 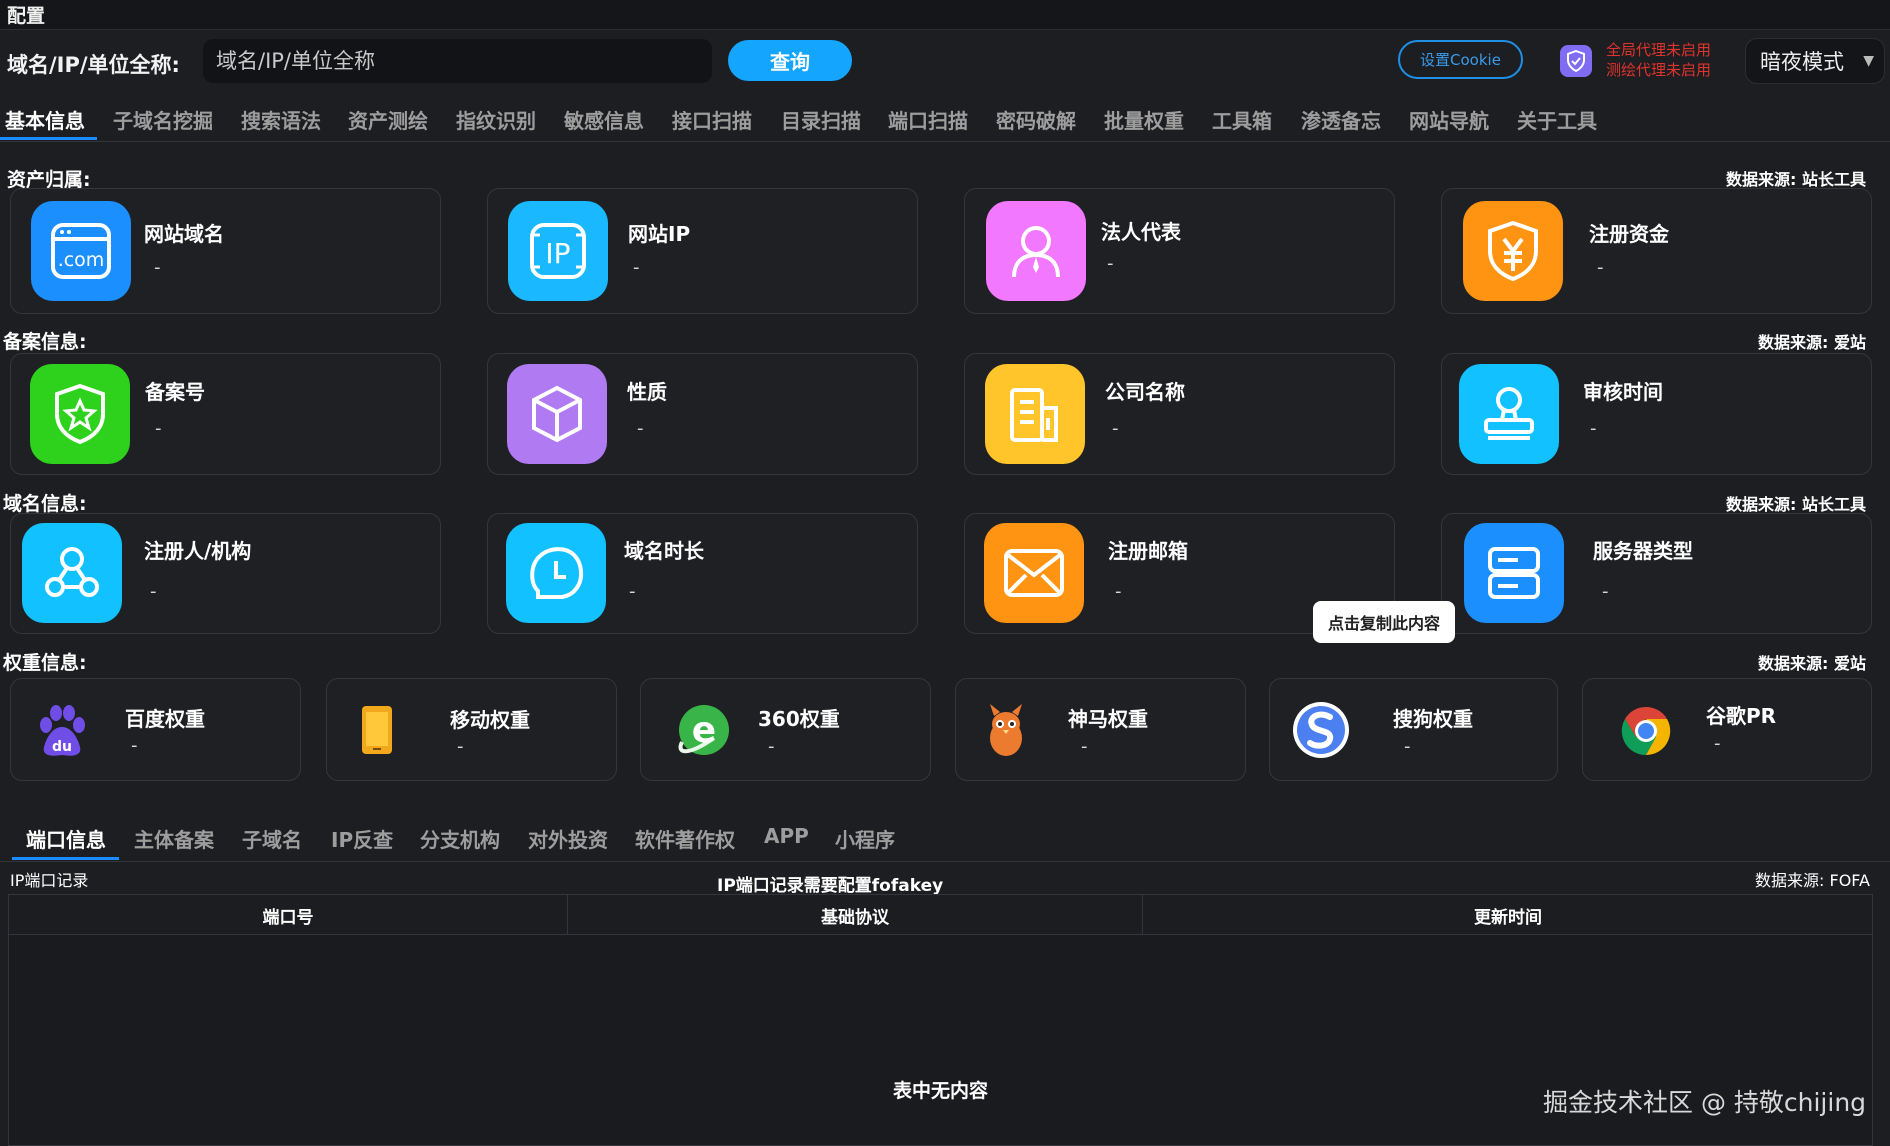 What do you see at coordinates (457, 61) in the screenshot?
I see `query-input` at bounding box center [457, 61].